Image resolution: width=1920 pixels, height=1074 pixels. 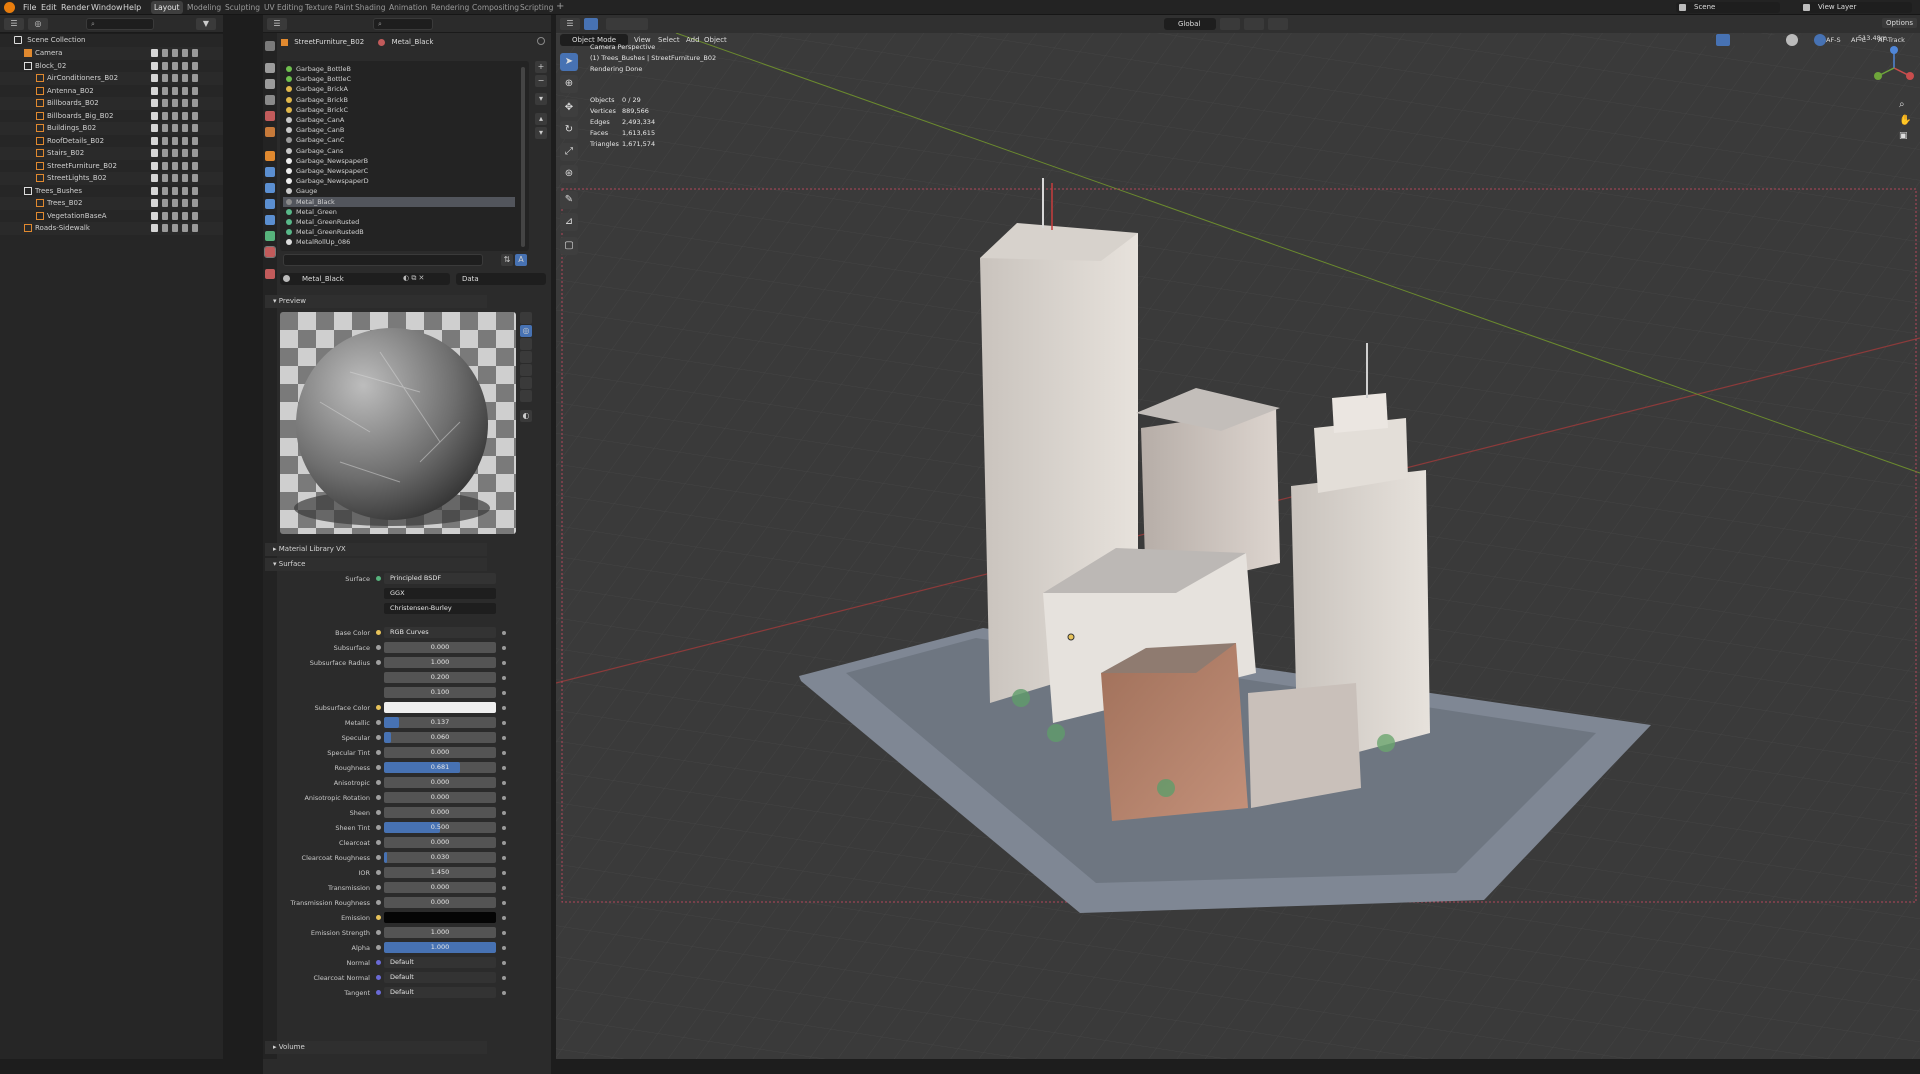 I want to click on object-tab-icon, so click(x=270, y=156).